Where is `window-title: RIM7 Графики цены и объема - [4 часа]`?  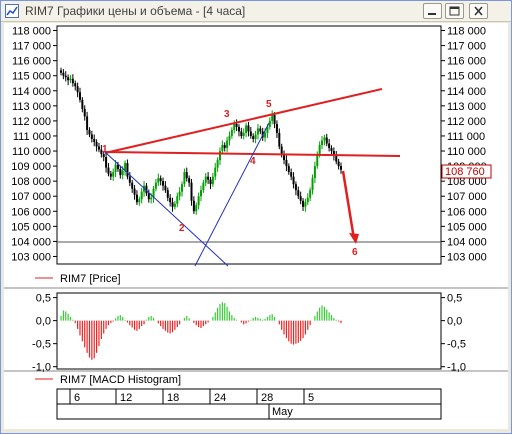
window-title: RIM7 Графики цены и объема - [4 часа] is located at coordinates (135, 11).